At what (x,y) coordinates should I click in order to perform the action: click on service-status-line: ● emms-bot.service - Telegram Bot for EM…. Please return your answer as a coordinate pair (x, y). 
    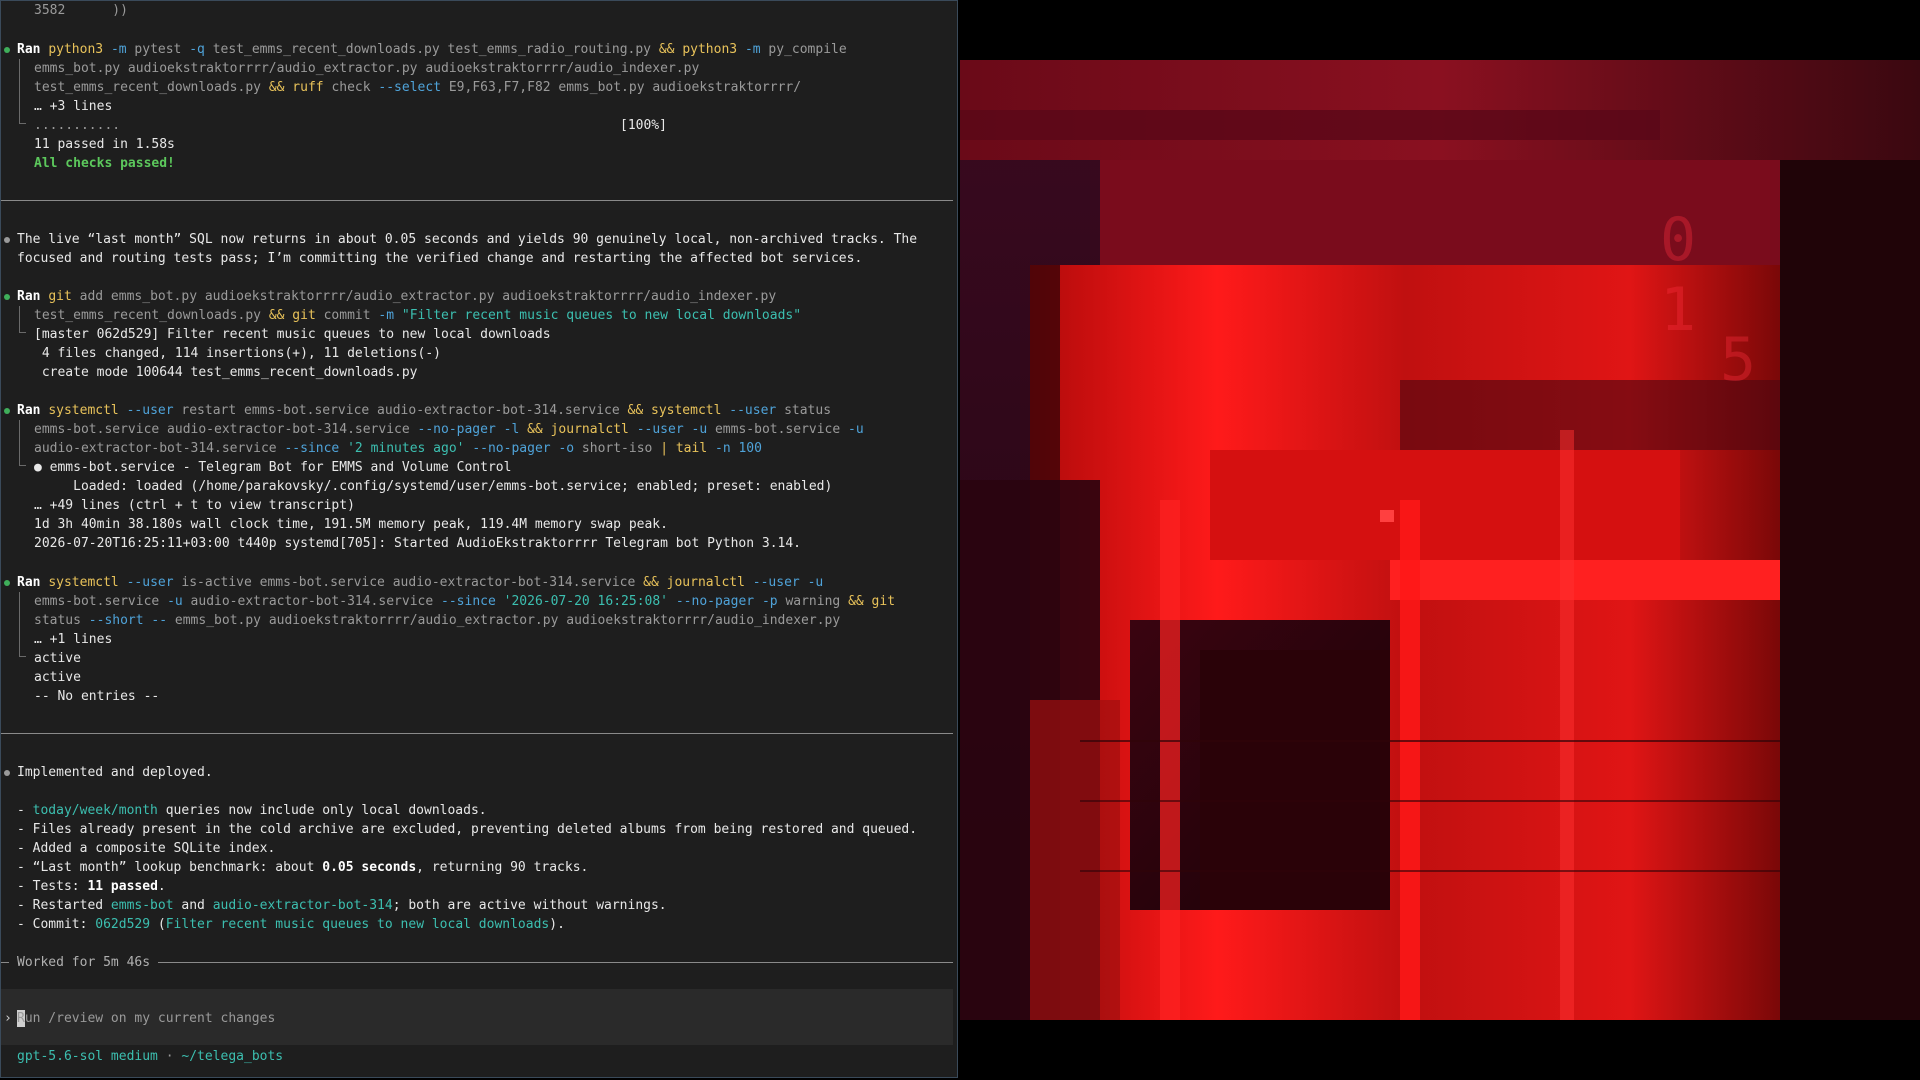
    Looking at the image, I should click on (273, 467).